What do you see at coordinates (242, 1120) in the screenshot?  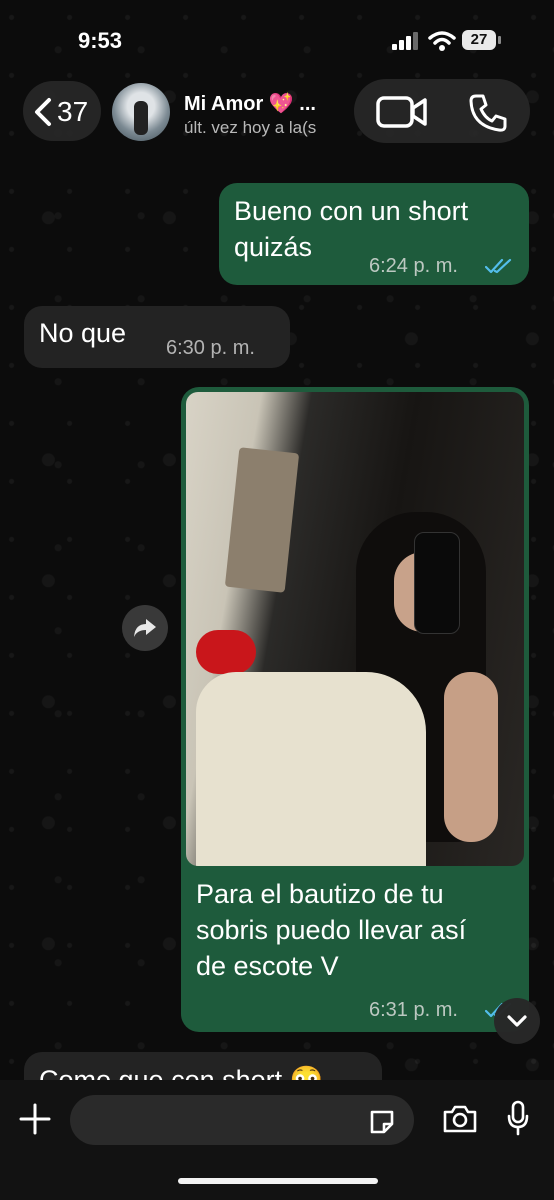 I see `message-input` at bounding box center [242, 1120].